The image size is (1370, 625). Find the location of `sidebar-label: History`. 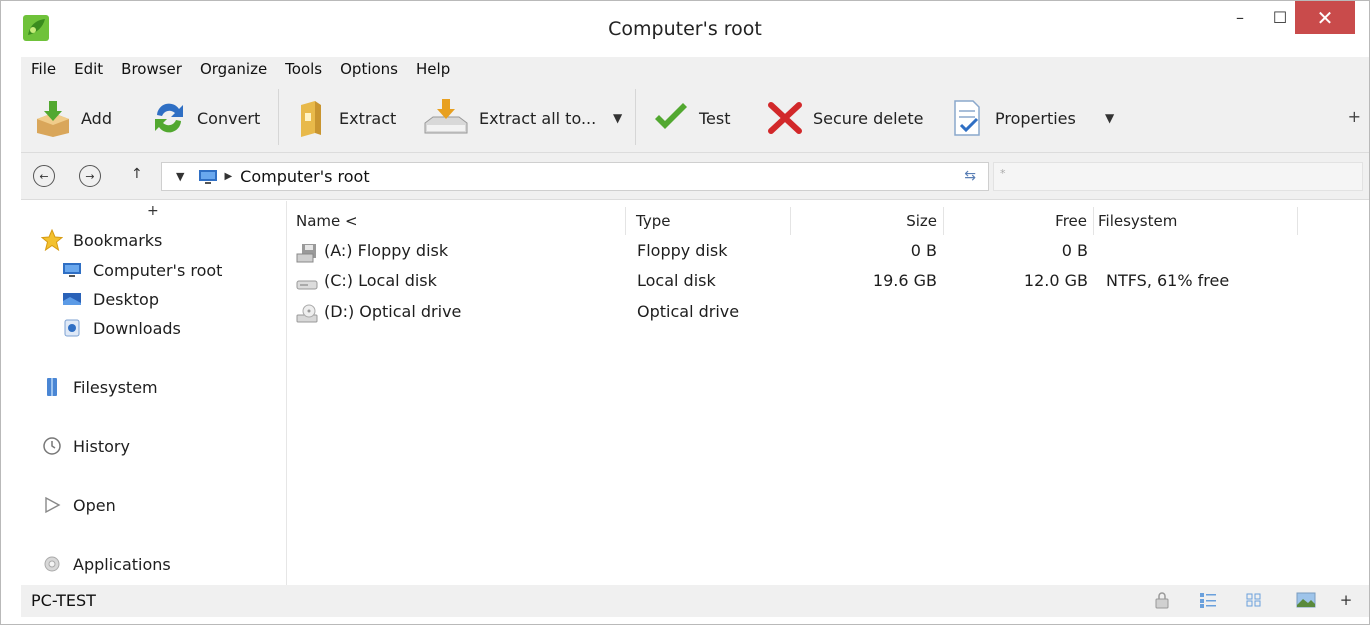

sidebar-label: History is located at coordinates (101, 446).